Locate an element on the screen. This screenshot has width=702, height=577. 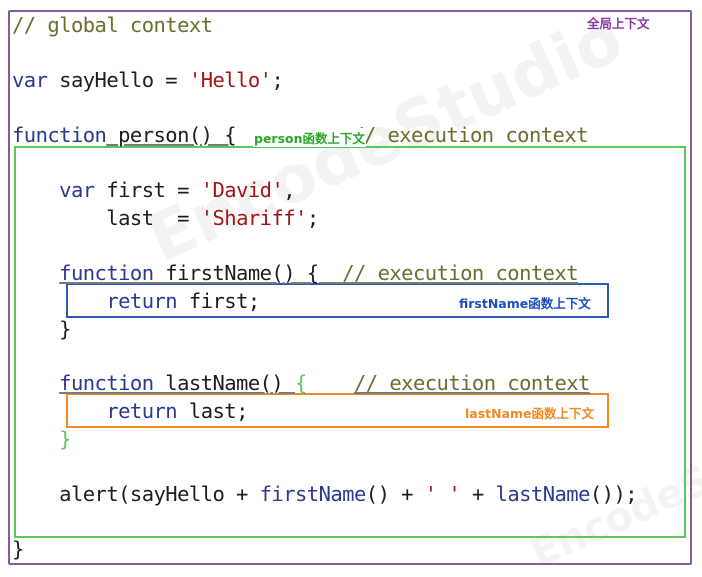
code-function-call: firstName is located at coordinates (313, 494).